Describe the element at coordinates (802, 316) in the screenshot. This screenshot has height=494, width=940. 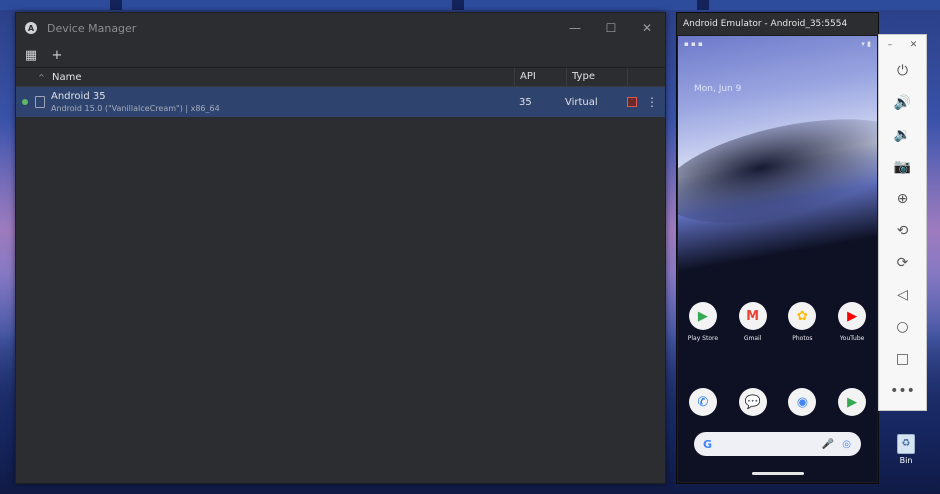
I see `photos-icon: ✿` at that location.